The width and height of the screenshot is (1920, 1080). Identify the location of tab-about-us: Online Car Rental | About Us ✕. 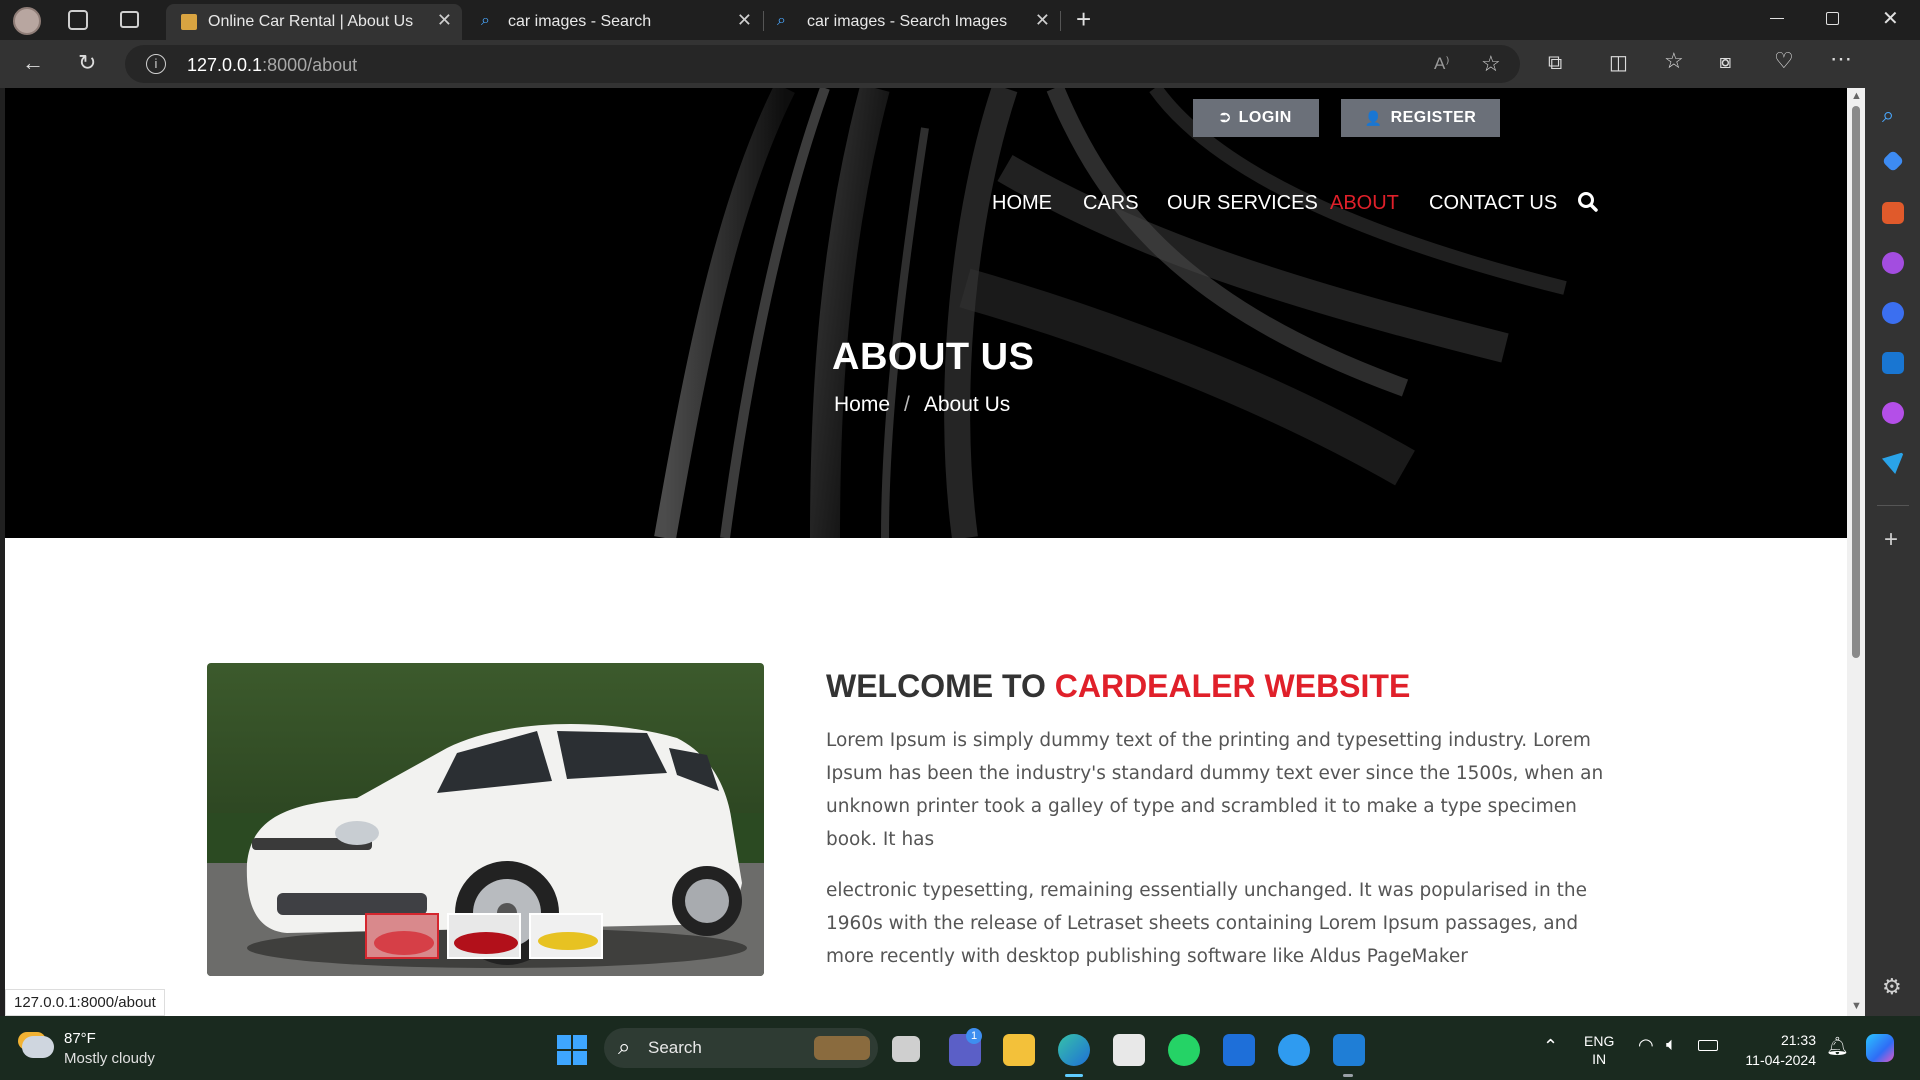
(314, 22).